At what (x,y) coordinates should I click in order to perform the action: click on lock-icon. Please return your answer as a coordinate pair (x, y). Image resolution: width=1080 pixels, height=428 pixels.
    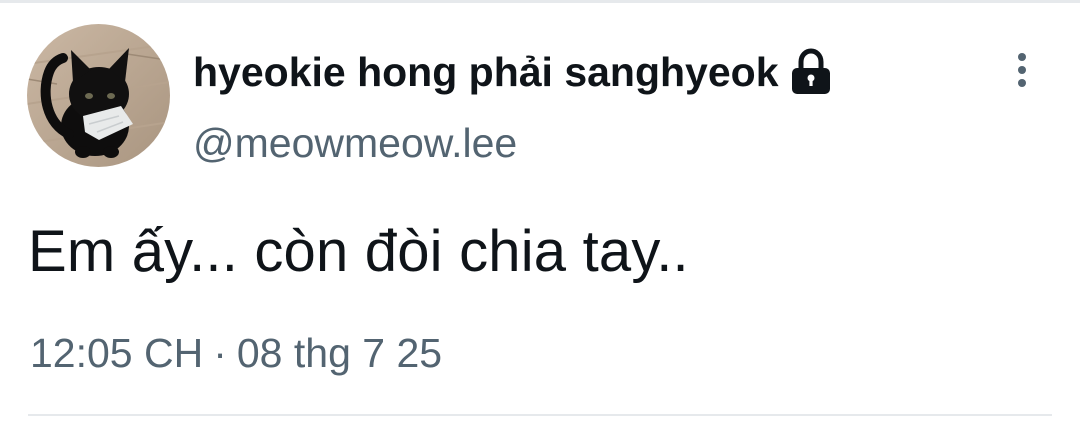
    Looking at the image, I should click on (811, 72).